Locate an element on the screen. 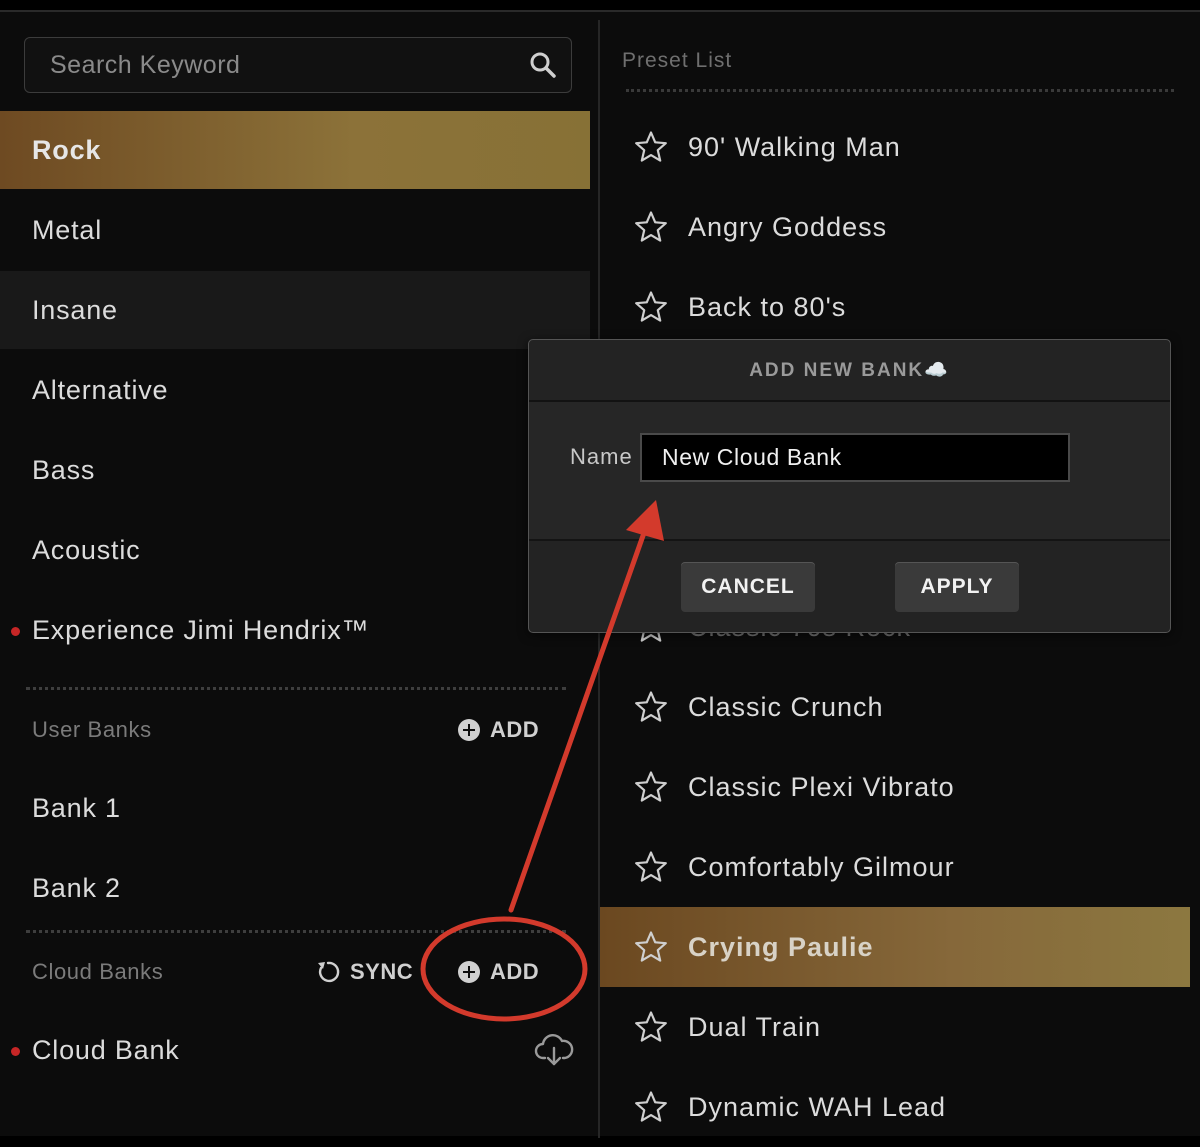  bank-name-input is located at coordinates (855, 457).